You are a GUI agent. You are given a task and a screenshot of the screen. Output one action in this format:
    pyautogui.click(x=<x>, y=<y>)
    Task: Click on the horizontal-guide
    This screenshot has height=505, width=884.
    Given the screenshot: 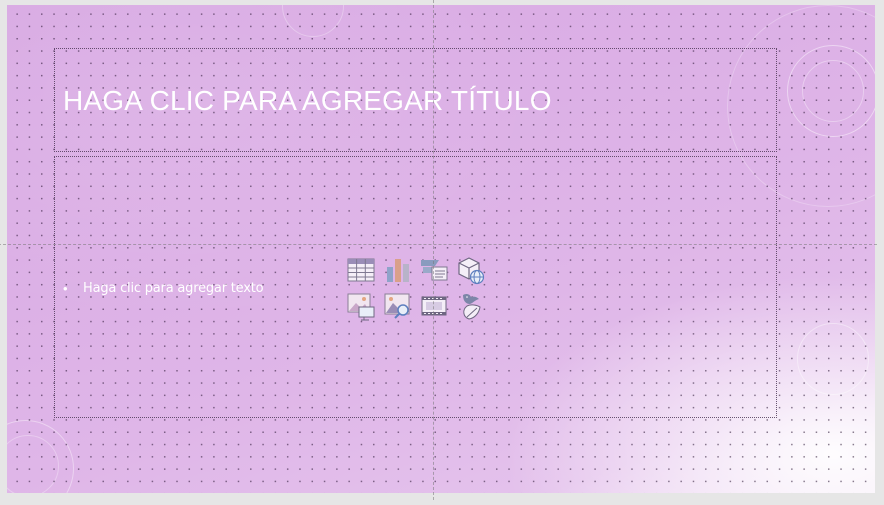 What is the action you would take?
    pyautogui.click(x=438, y=244)
    